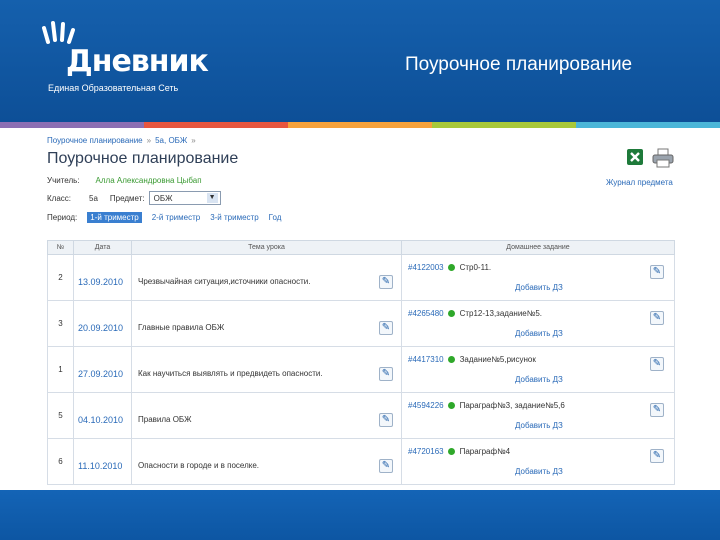 The height and width of the screenshot is (540, 720). What do you see at coordinates (148, 180) in the screenshot?
I see `teacher-name: Алла Александровна Цыбап` at bounding box center [148, 180].